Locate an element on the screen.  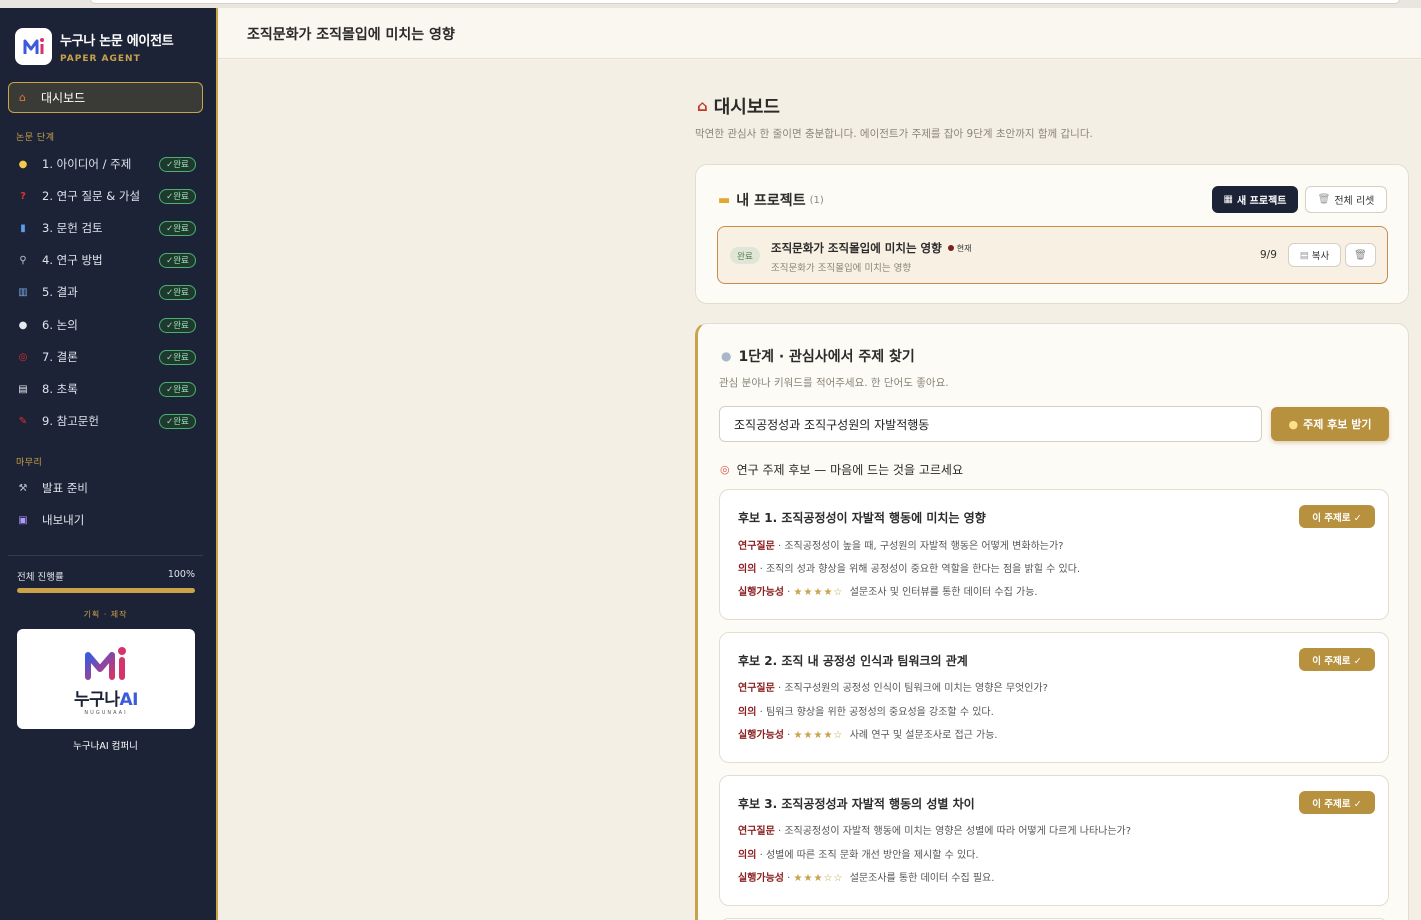
candidate-meaning: 의의 · 팀워크 향상을 위한 공정성의 중요성을 강조할 수 있다. is located at coordinates (866, 712).